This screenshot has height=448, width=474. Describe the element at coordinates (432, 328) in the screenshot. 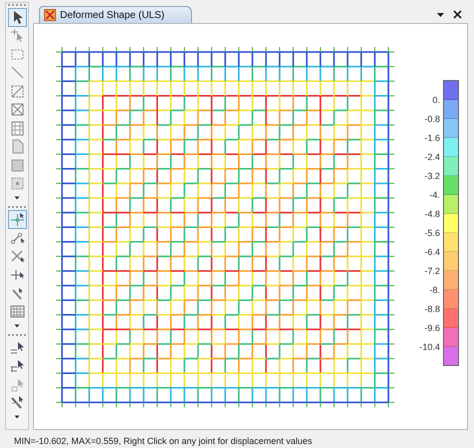

I see `legend-label: -9.6` at that location.